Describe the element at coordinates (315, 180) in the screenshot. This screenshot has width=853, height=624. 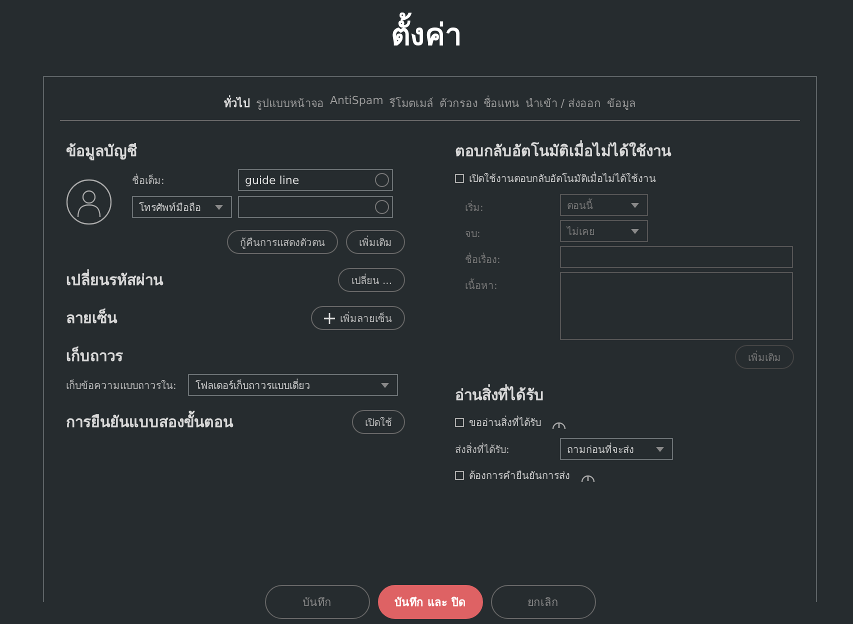
I see `text-field: guide line` at that location.